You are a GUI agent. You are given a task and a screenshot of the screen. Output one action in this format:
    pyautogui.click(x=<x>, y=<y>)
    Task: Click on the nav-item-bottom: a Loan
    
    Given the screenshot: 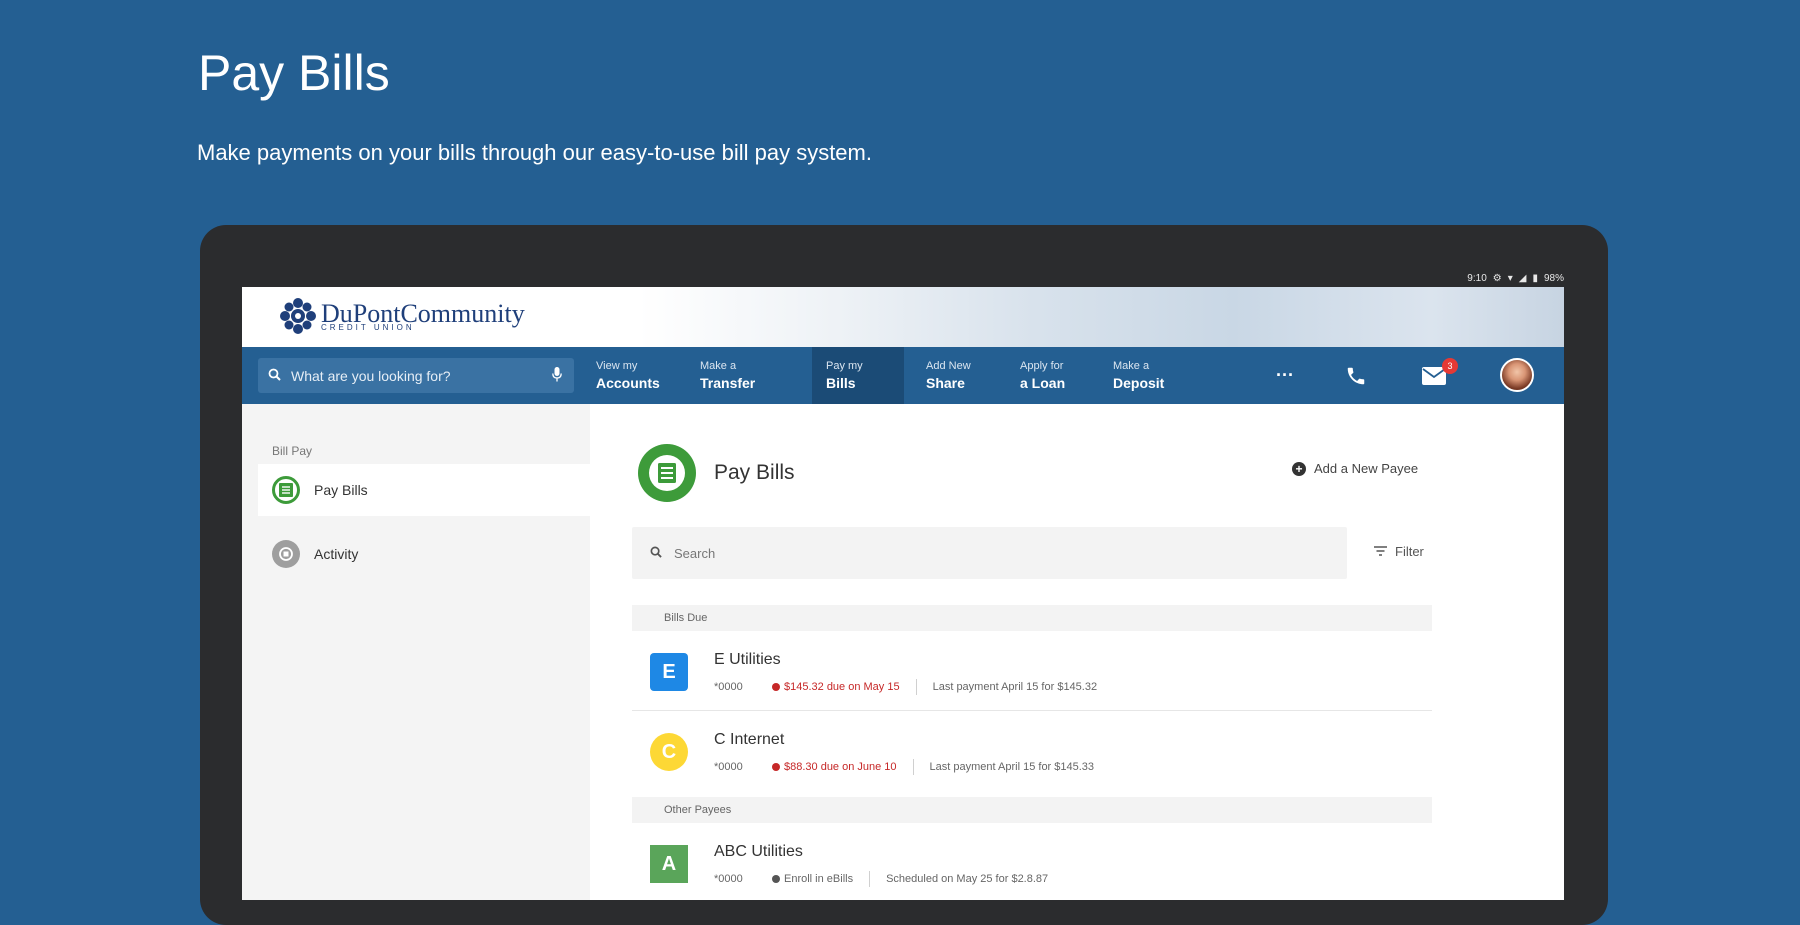 What is the action you would take?
    pyautogui.click(x=1043, y=383)
    